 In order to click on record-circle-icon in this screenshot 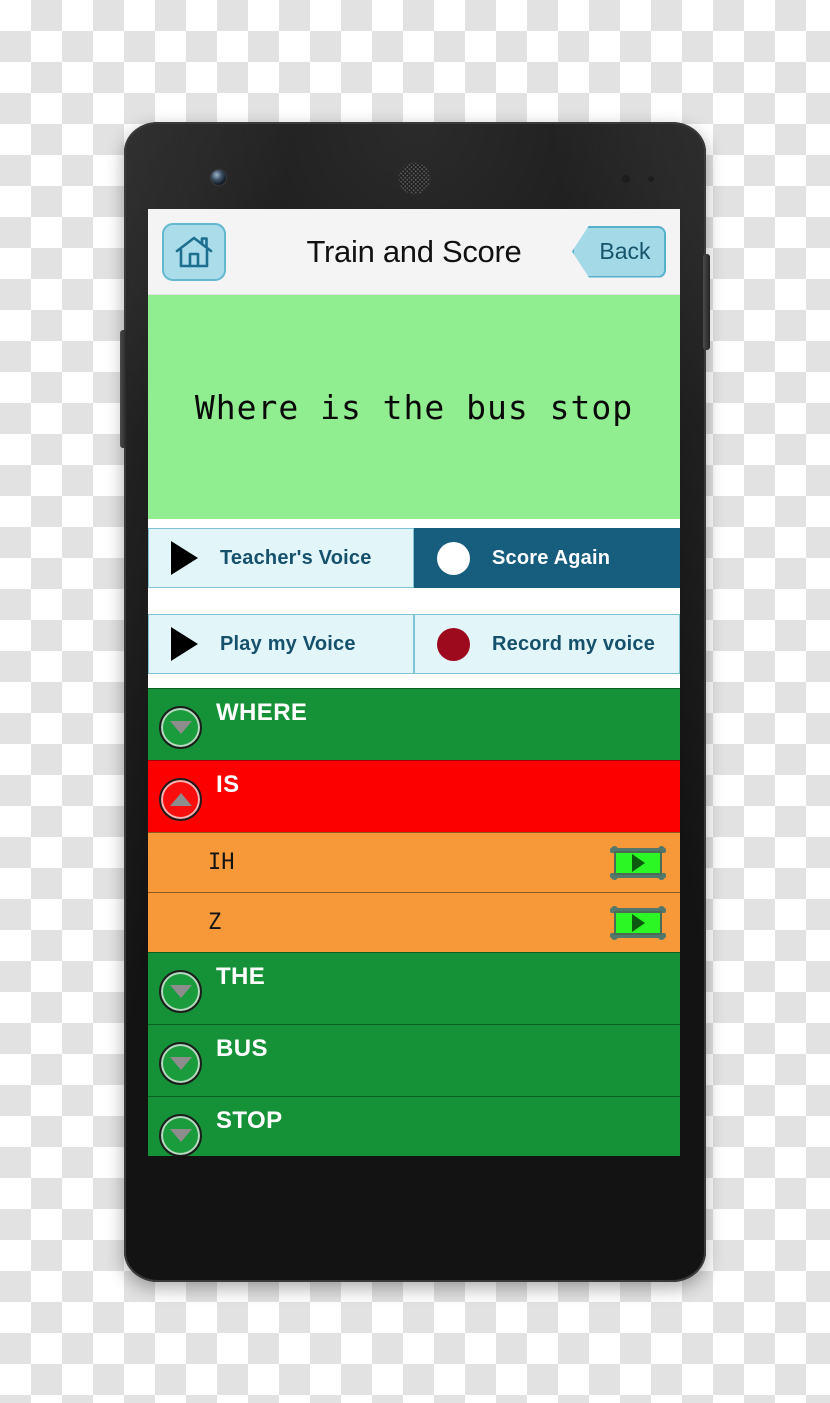, I will do `click(453, 644)`.